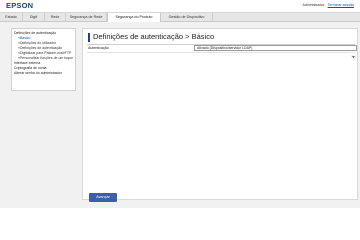  I want to click on next-button: Avançar, so click(103, 197).